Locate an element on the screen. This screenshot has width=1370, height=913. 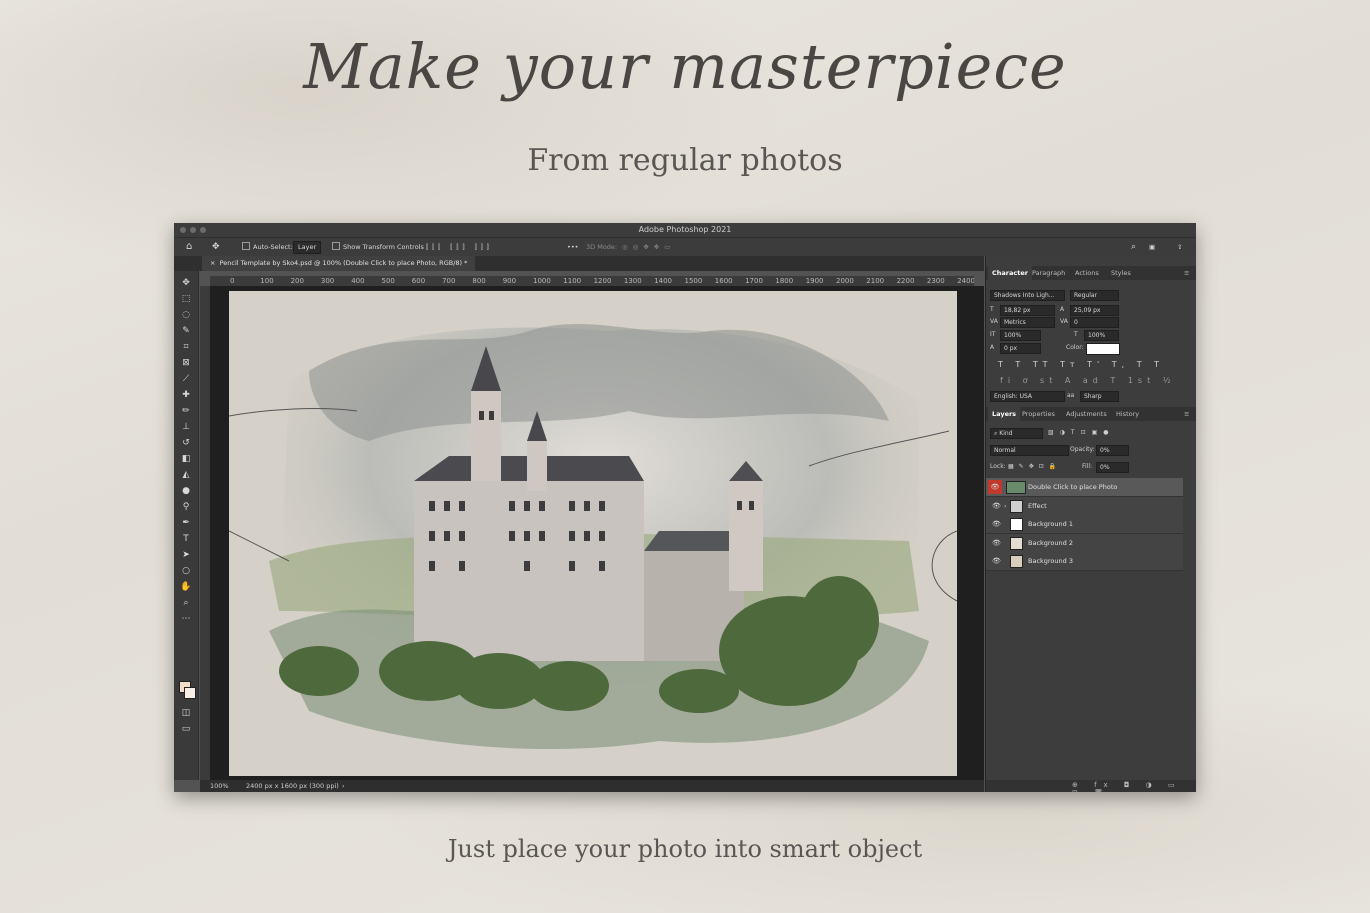
kerning-field: Metrics is located at coordinates (1027, 322).